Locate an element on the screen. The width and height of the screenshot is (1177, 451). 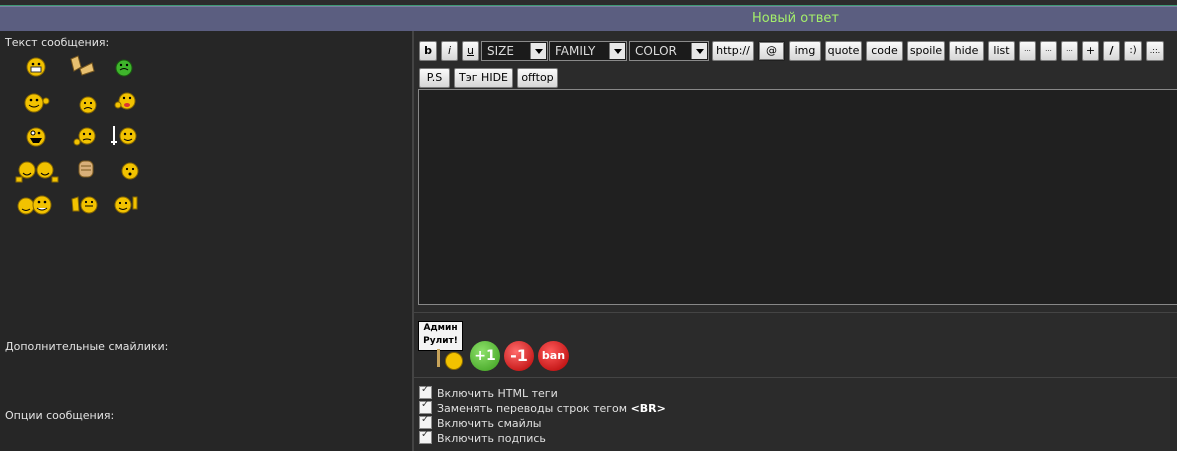
list-button: list is located at coordinates (1001, 51).